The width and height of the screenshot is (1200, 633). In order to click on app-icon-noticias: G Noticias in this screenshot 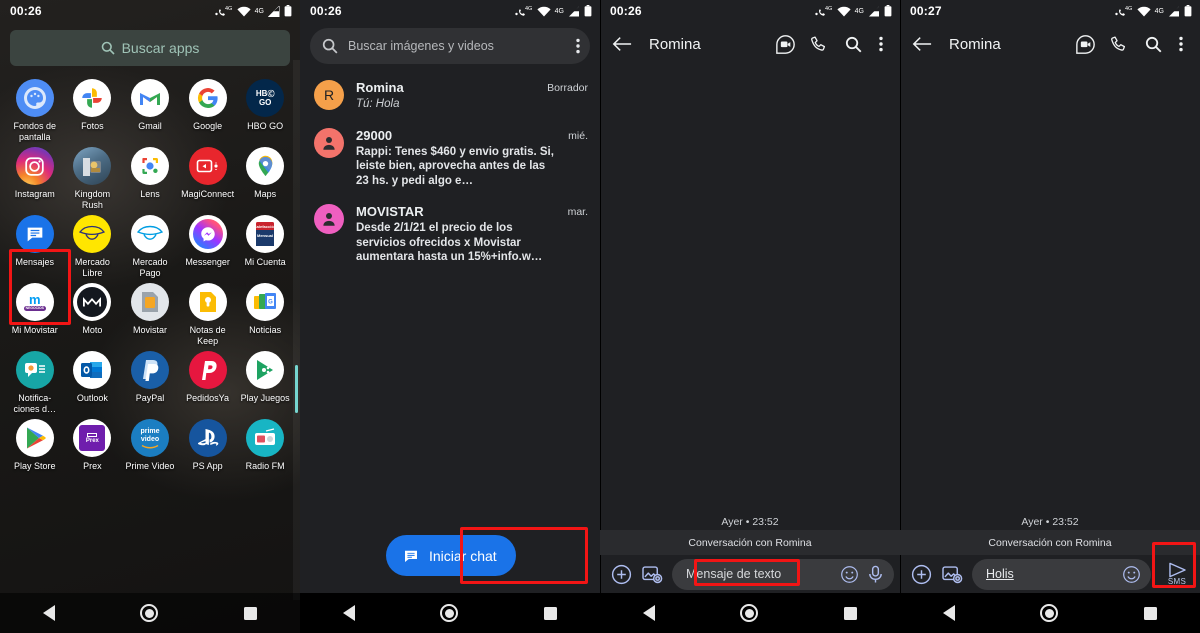, I will do `click(265, 312)`.